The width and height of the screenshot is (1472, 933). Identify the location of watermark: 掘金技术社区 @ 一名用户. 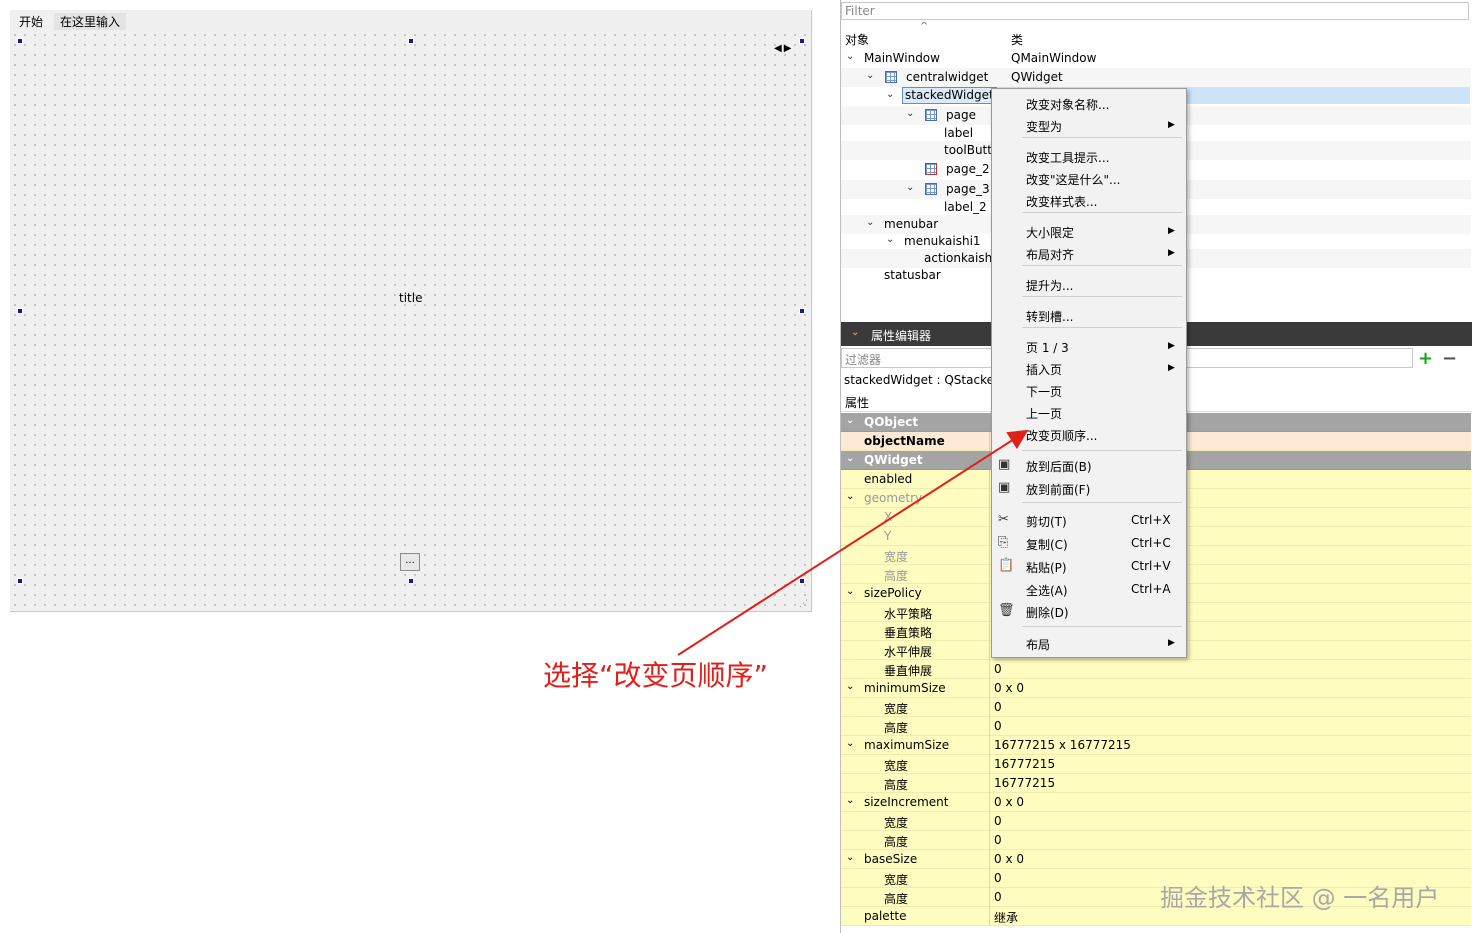
(1300, 898).